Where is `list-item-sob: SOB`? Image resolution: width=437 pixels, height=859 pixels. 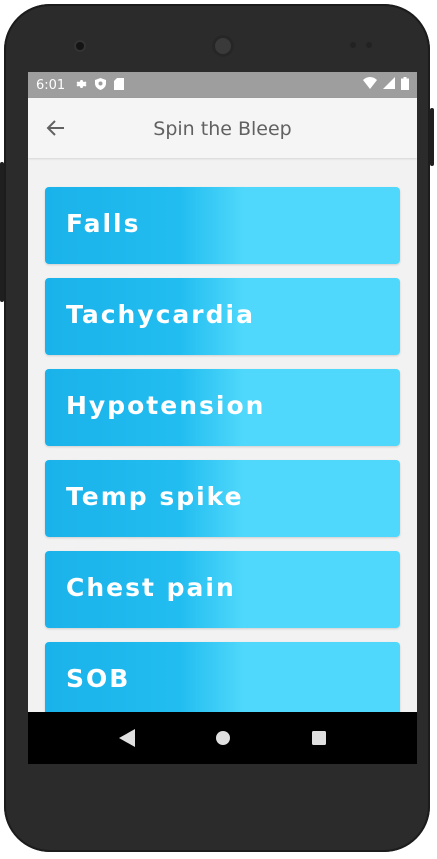 list-item-sob: SOB is located at coordinates (222, 677).